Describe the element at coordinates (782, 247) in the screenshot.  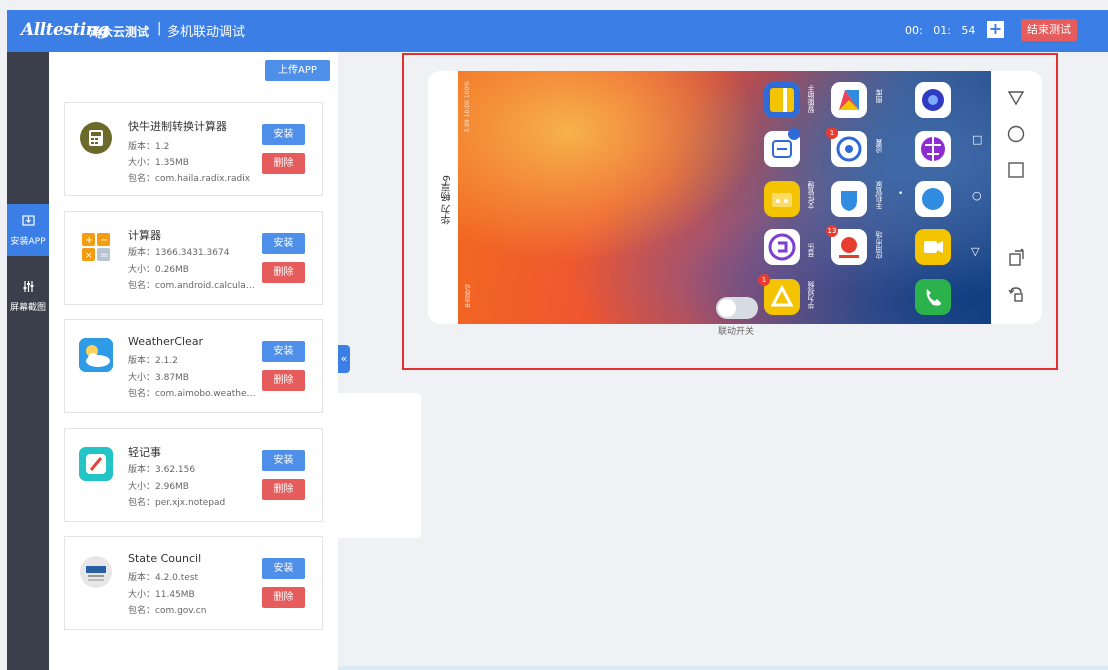
I see `music-icon` at that location.